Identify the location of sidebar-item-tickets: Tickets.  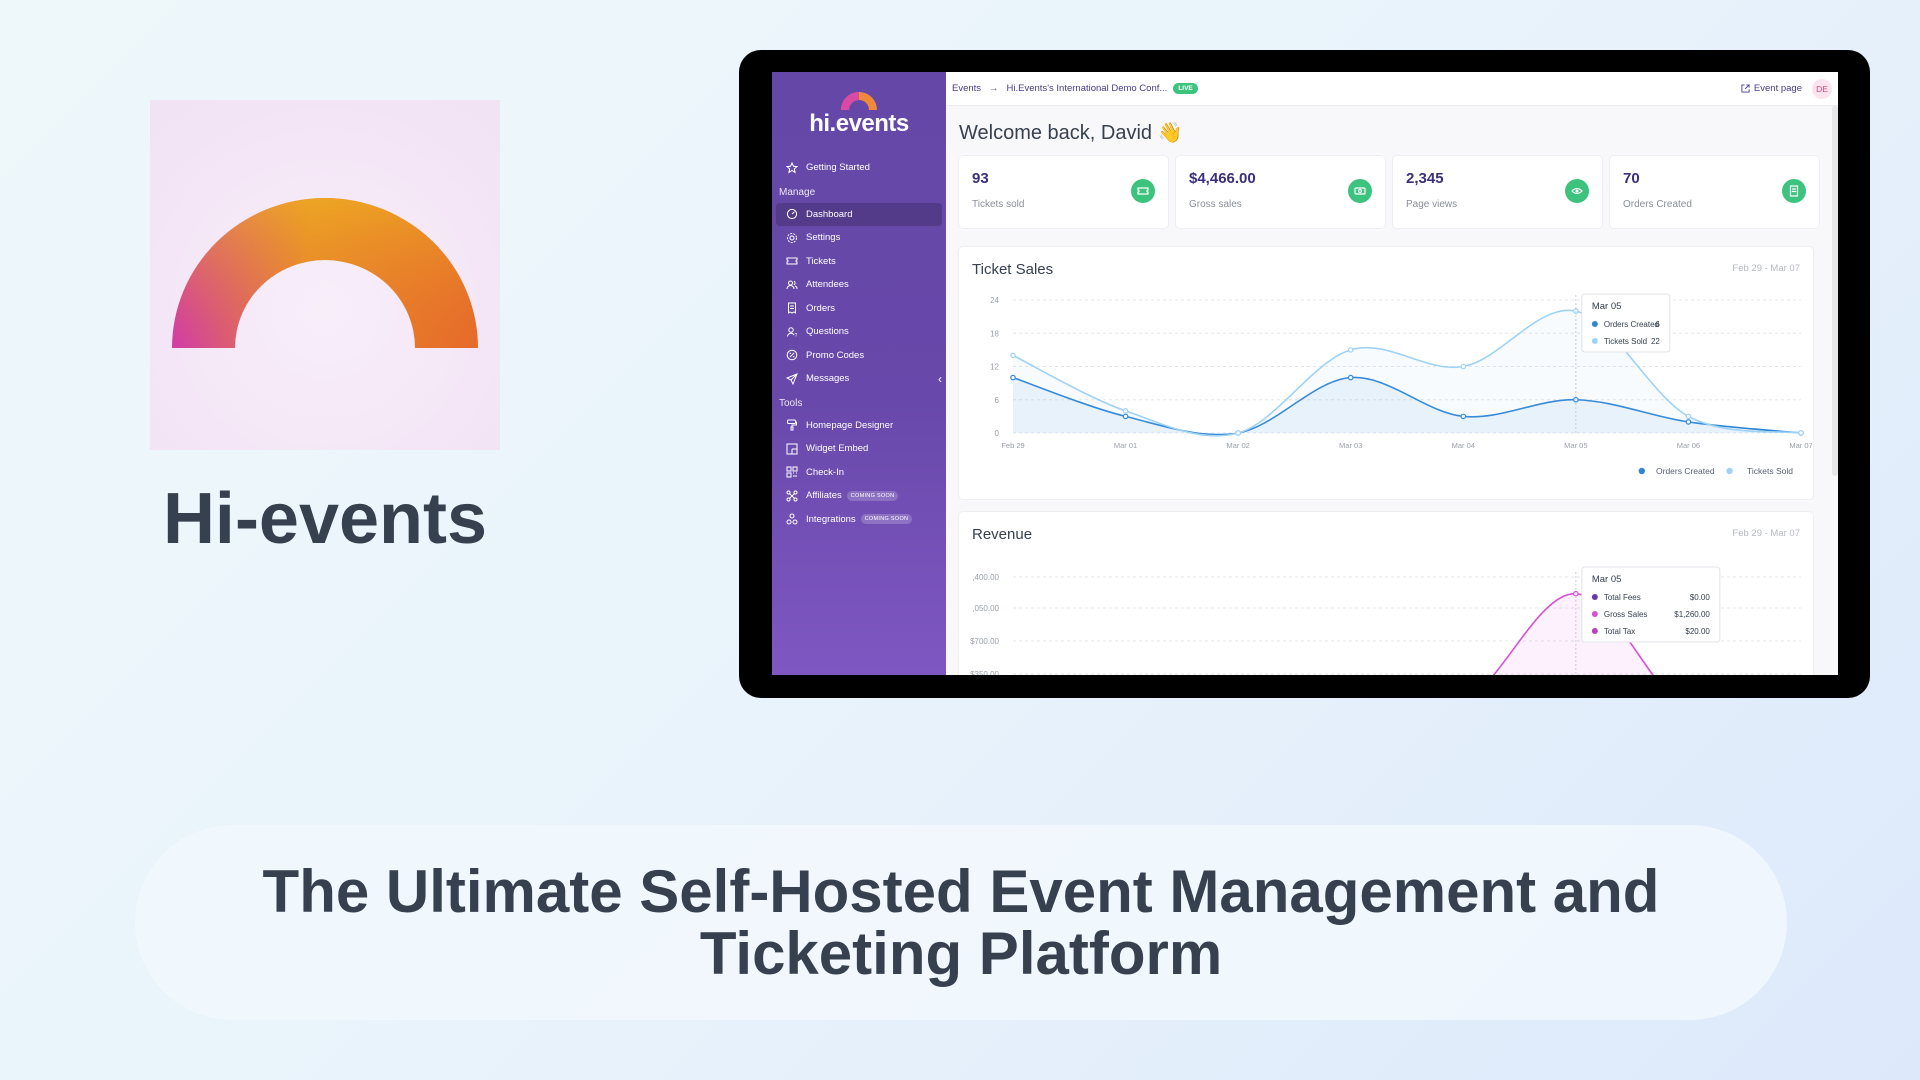
(859, 262).